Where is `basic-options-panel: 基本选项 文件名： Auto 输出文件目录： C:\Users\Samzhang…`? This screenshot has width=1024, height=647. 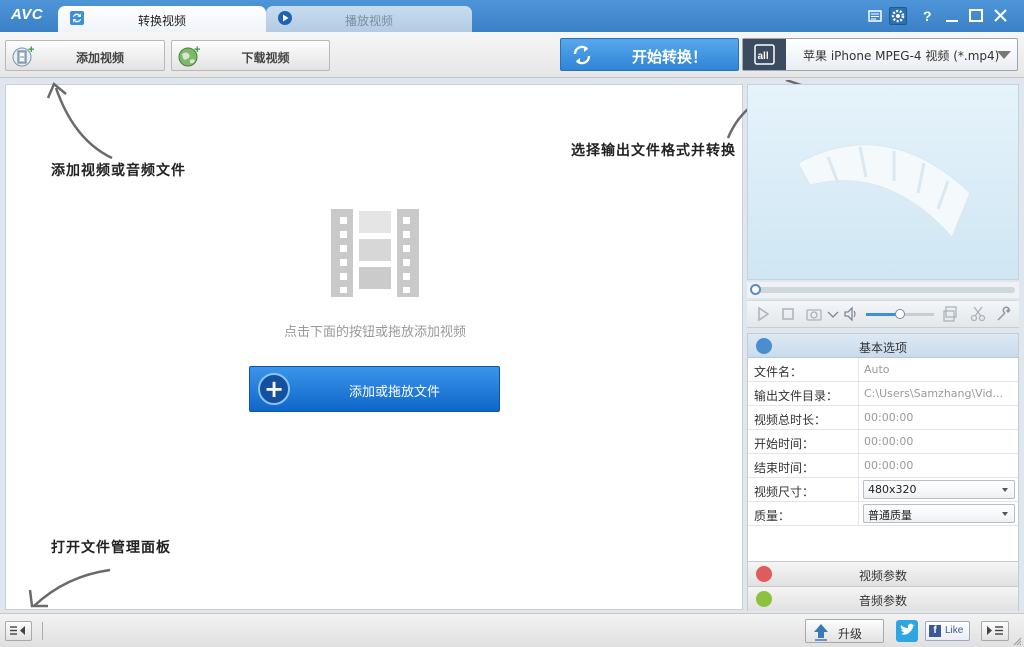
basic-options-panel: 基本选项 文件名： Auto 输出文件目录： C:\Users\Samzhang… is located at coordinates (883, 472).